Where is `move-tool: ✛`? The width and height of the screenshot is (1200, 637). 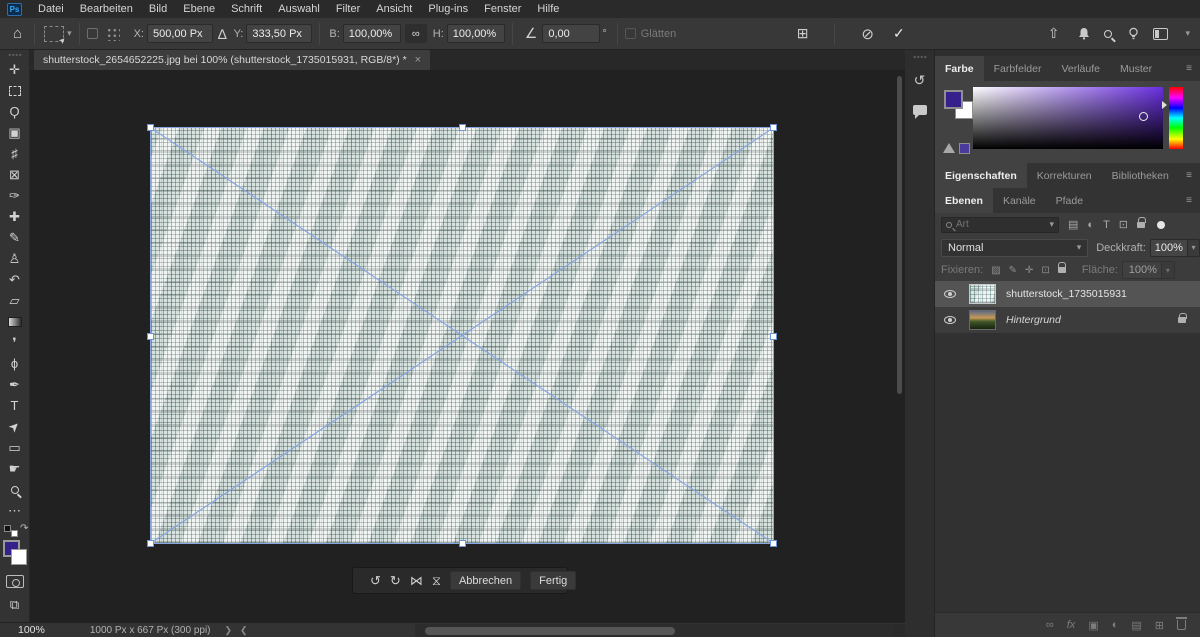 move-tool: ✛ is located at coordinates (15, 69).